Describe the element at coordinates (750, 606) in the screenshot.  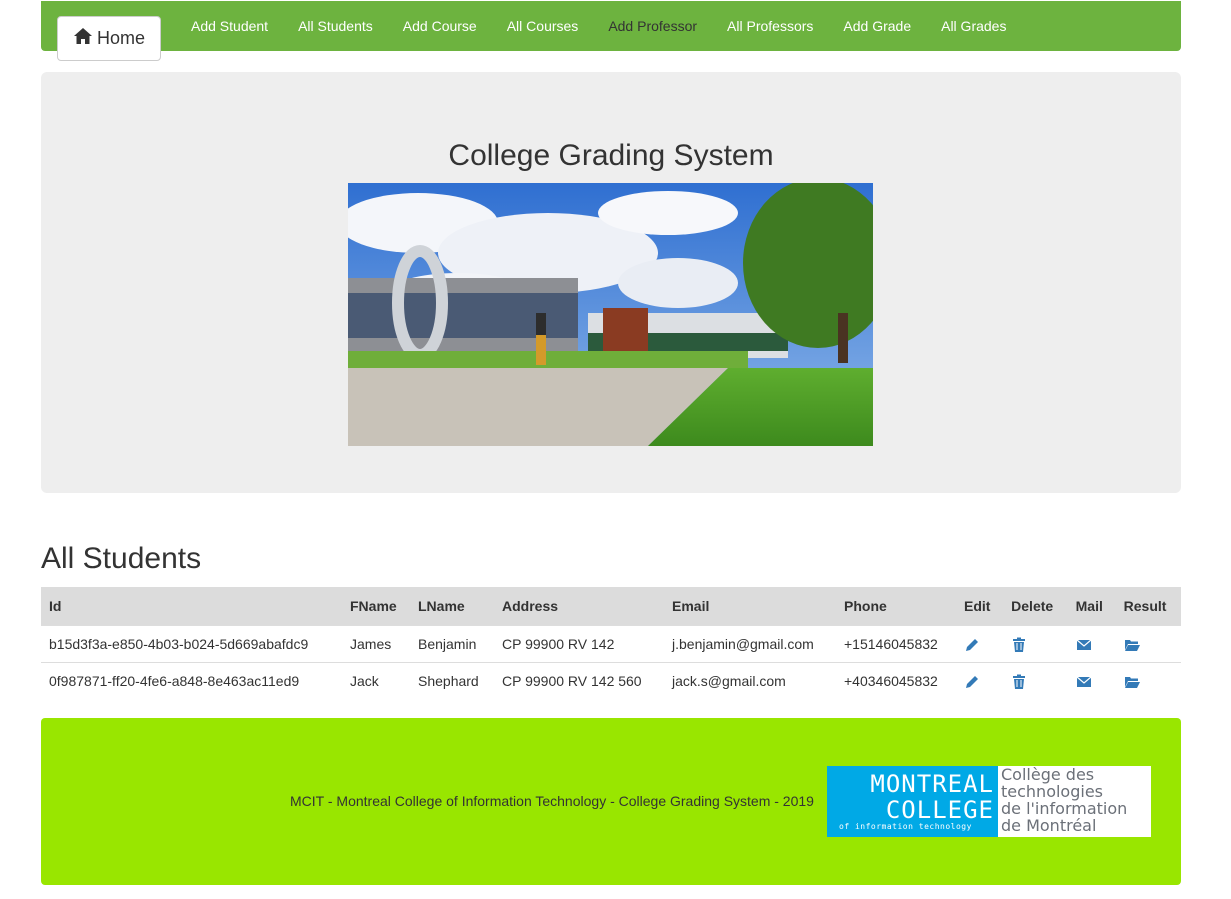
I see `col-header-email: Email` at that location.